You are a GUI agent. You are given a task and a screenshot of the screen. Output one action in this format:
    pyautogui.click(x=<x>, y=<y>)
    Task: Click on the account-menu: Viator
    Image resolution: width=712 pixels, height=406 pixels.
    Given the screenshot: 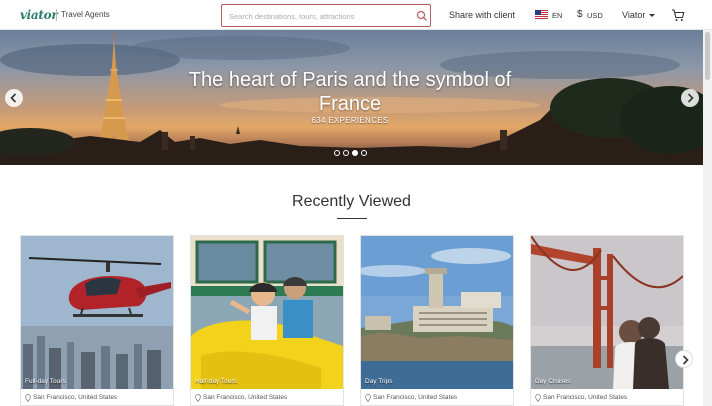 What is the action you would take?
    pyautogui.click(x=633, y=15)
    